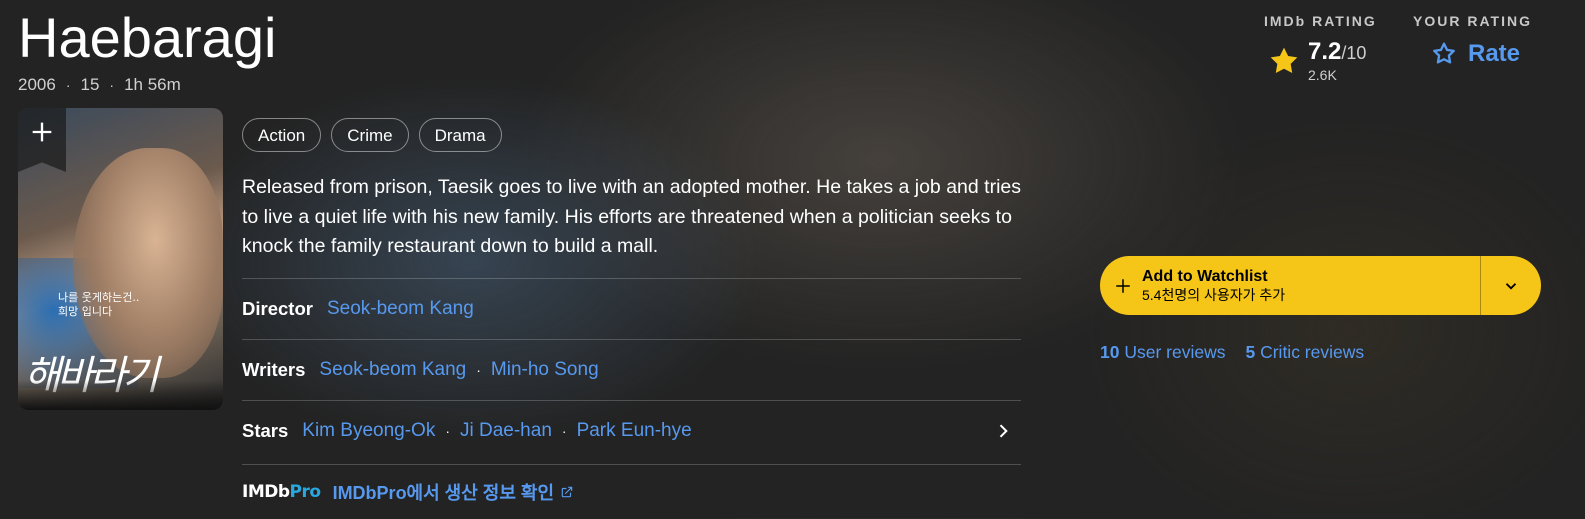 This screenshot has height=519, width=1585. What do you see at coordinates (567, 492) in the screenshot?
I see `external-link-icon` at bounding box center [567, 492].